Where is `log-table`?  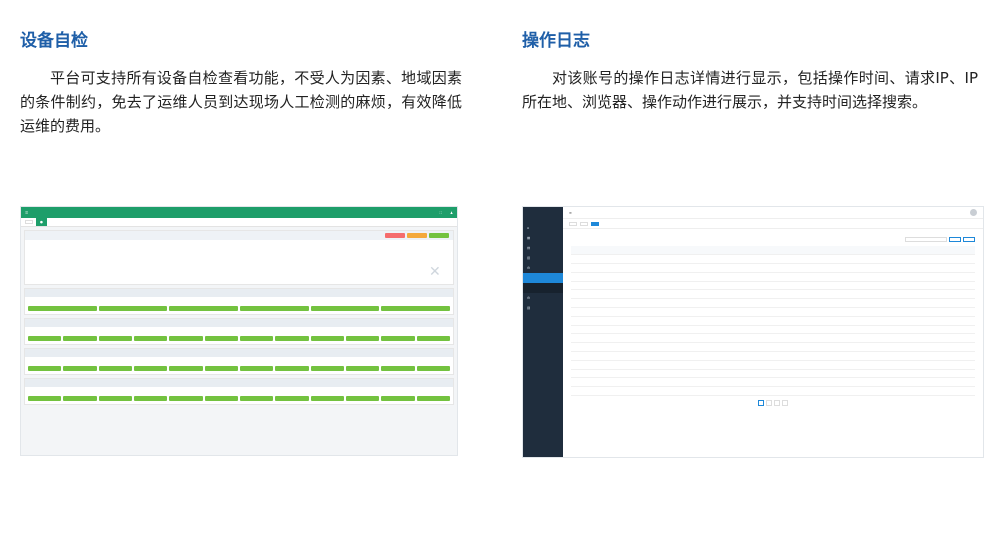
log-table is located at coordinates (773, 321).